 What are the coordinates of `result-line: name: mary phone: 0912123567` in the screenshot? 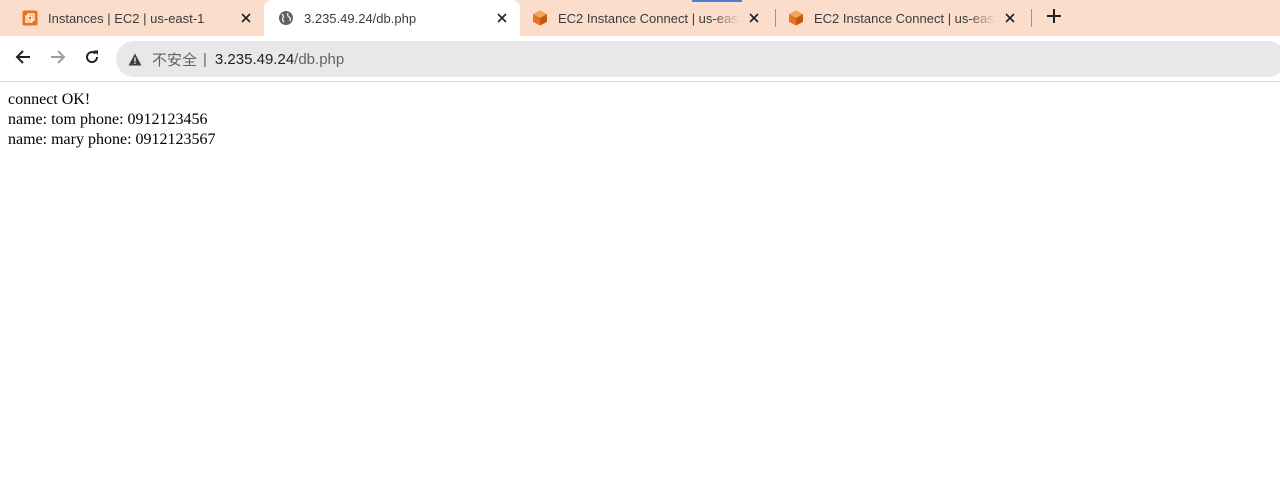 It's located at (112, 139).